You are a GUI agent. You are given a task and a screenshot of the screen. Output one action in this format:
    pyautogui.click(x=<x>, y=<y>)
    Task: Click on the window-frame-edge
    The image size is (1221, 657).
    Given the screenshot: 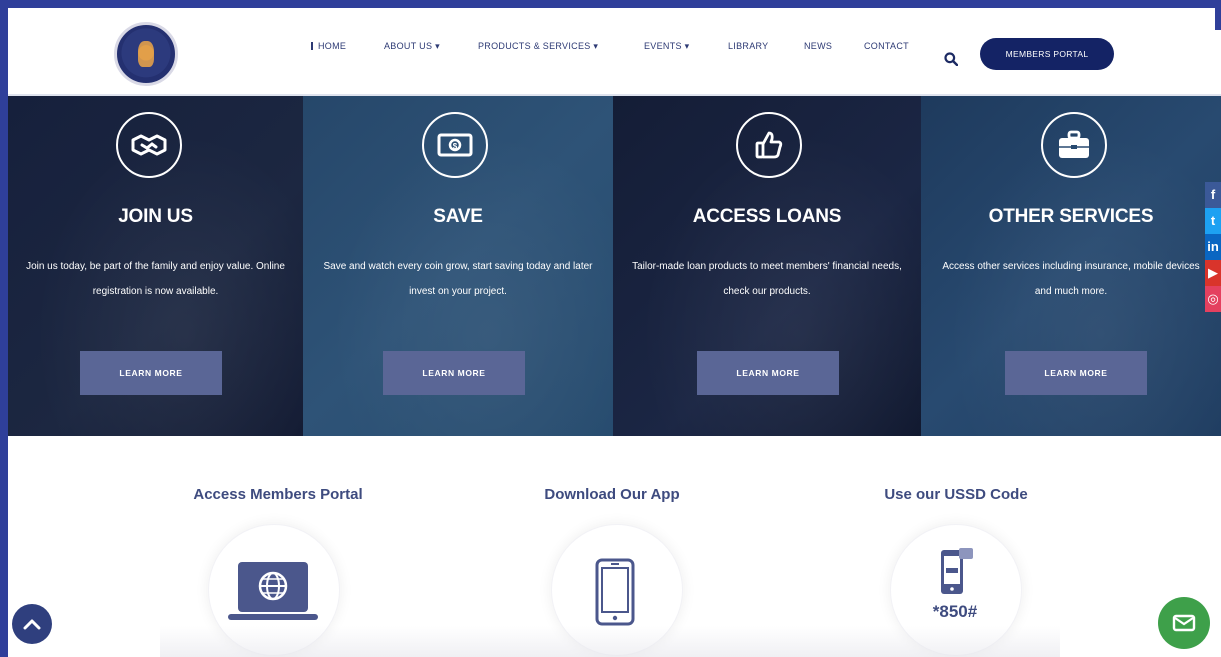 What is the action you would take?
    pyautogui.click(x=1218, y=15)
    